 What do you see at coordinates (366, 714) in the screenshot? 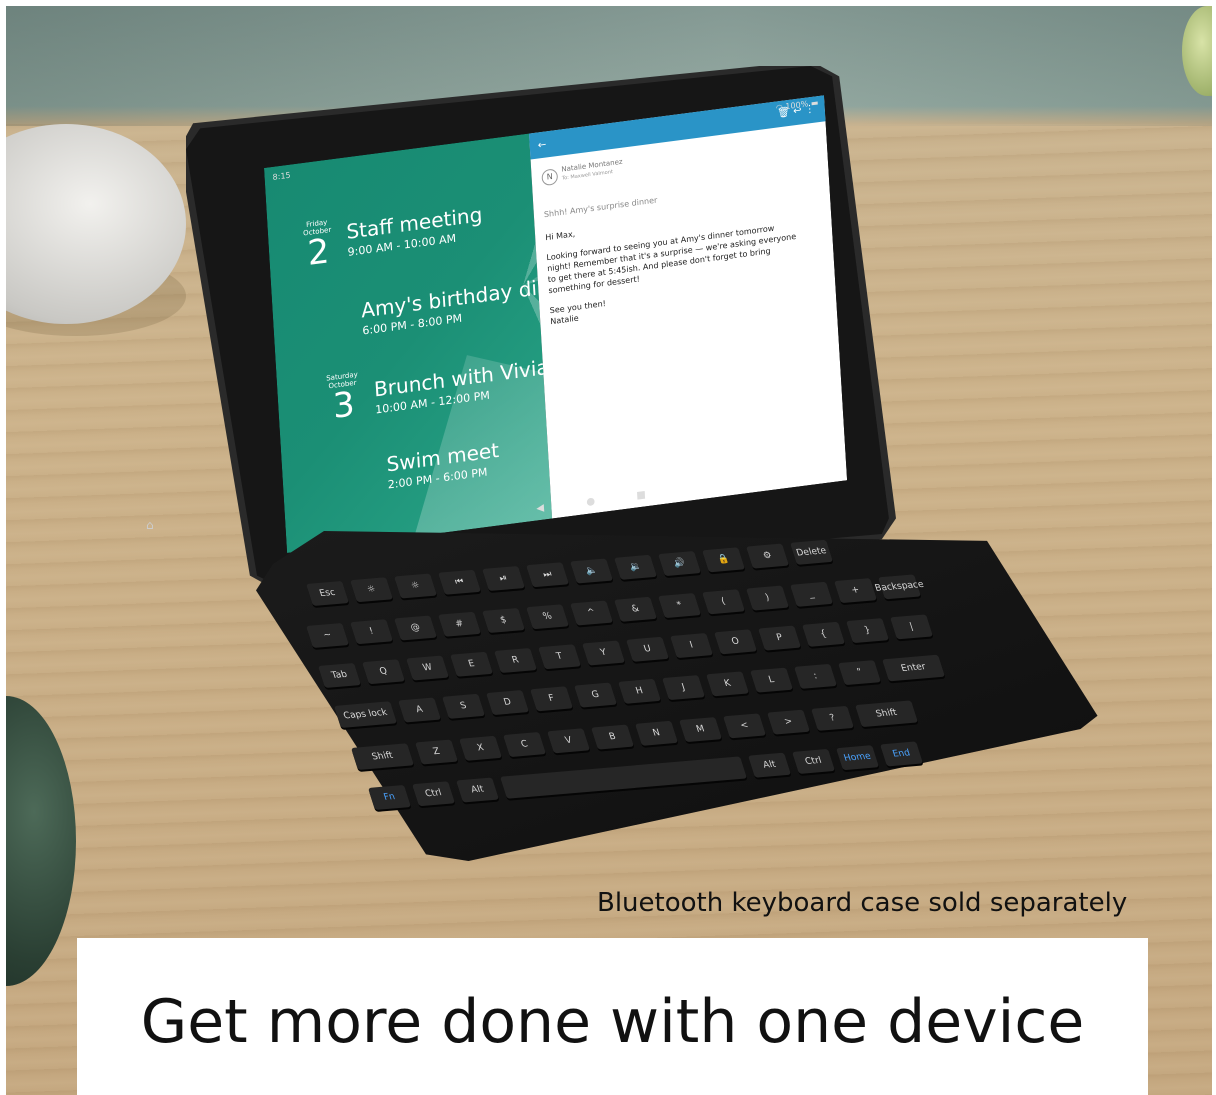
I see `caps-lock-key: Caps lock` at bounding box center [366, 714].